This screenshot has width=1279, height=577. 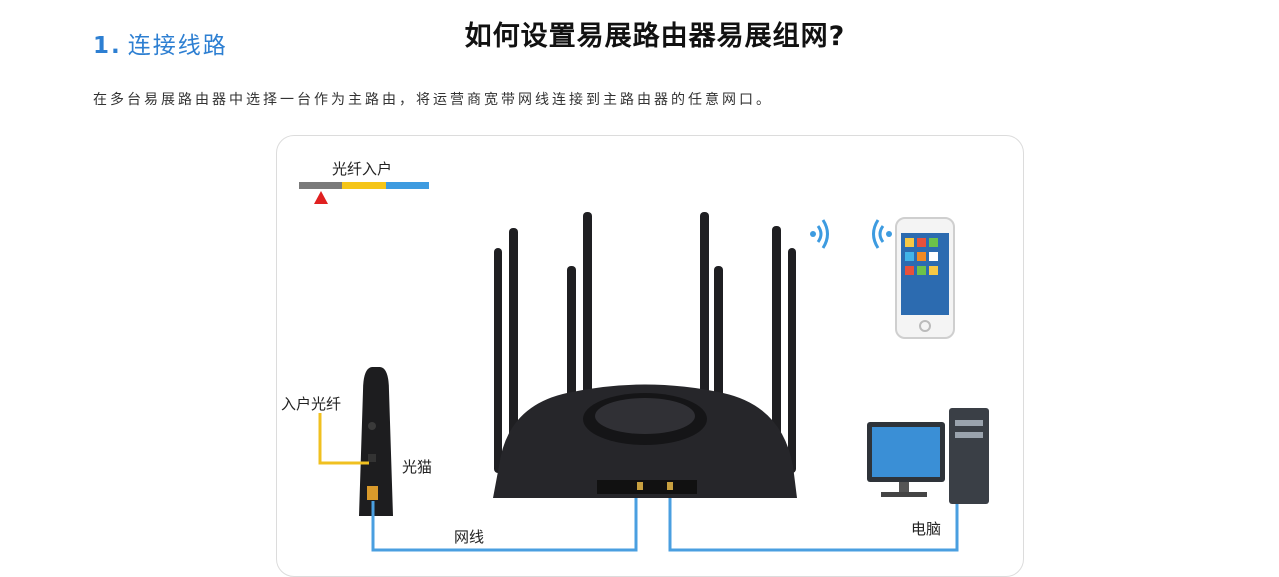 I want to click on section-heading: 1. 连接线路, so click(x=160, y=43).